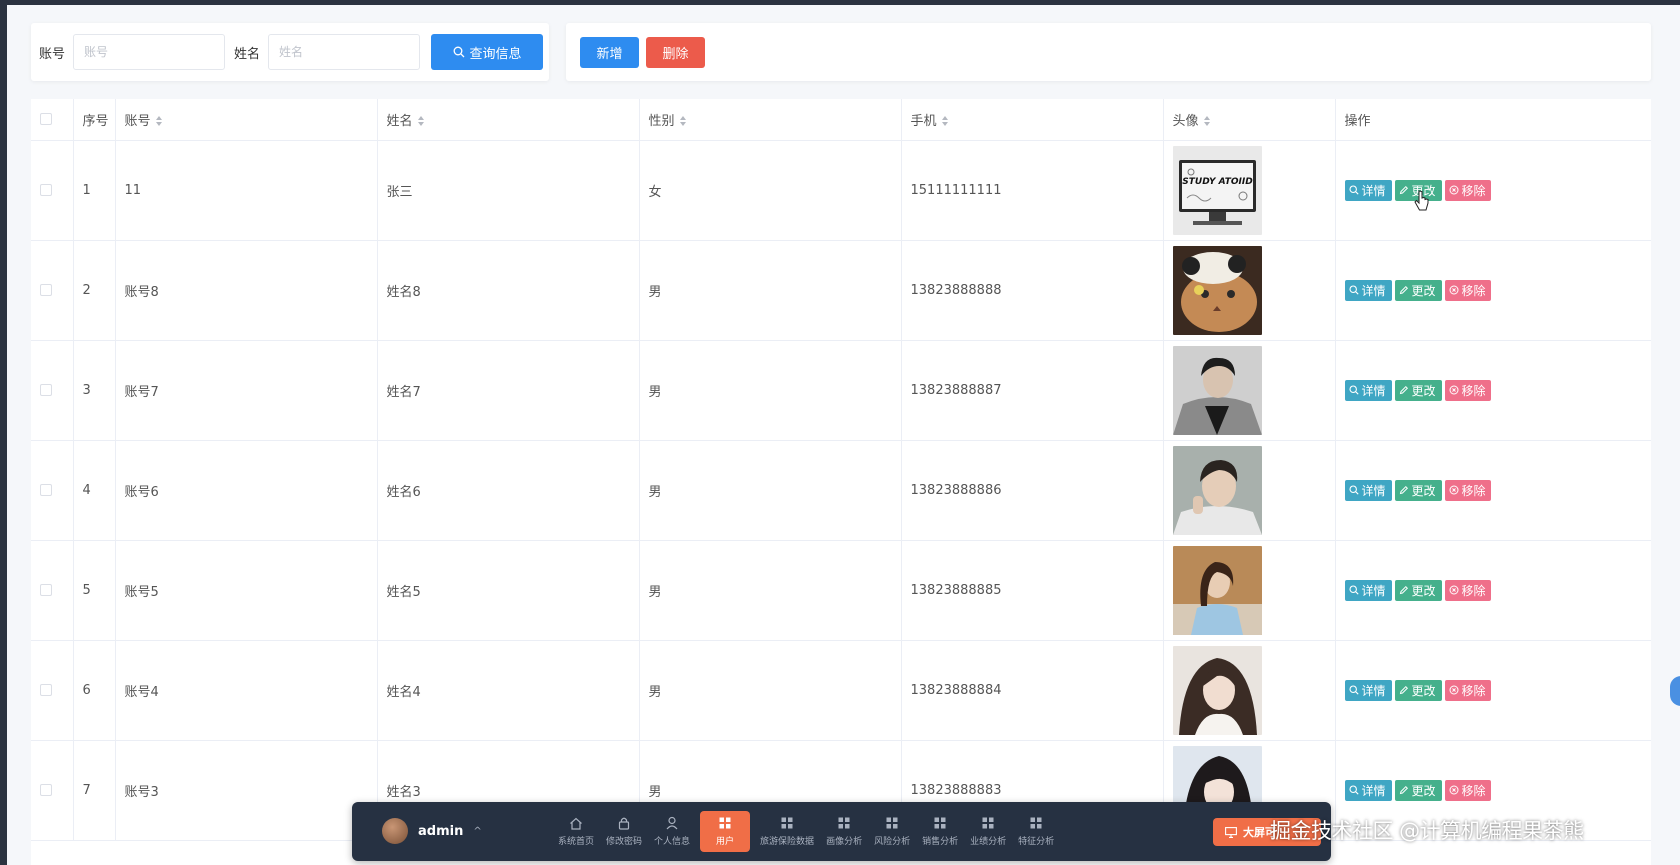  What do you see at coordinates (246, 790) in the screenshot?
I see `row-account: 账号3` at bounding box center [246, 790].